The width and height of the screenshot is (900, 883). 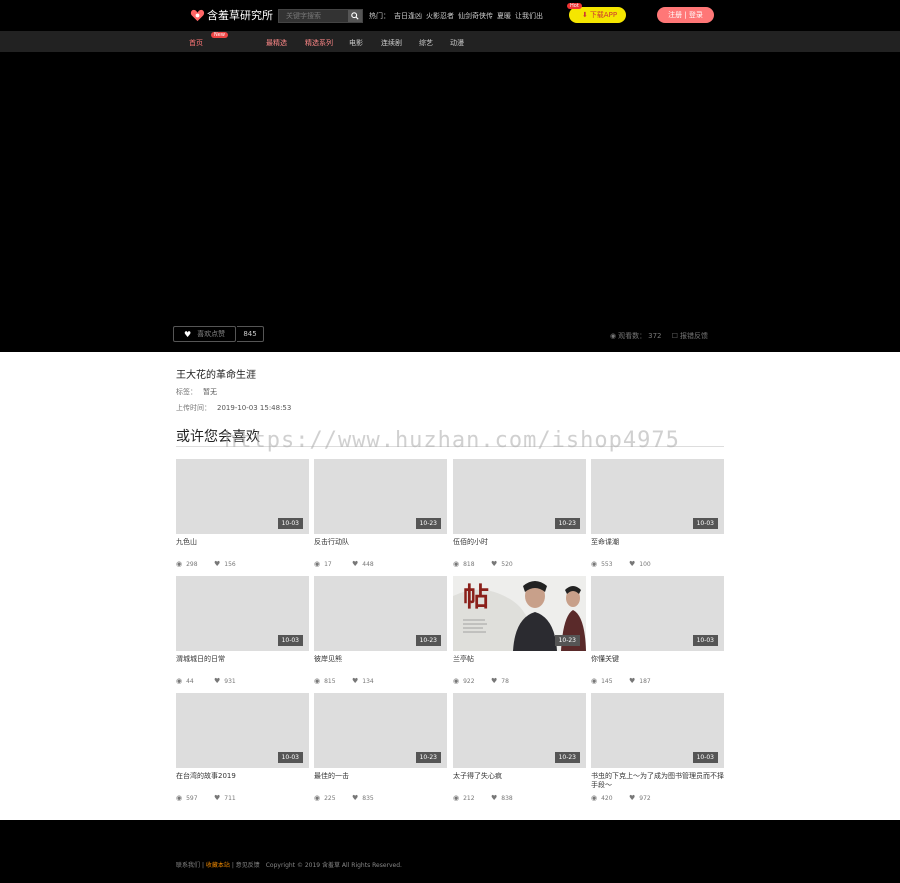 I want to click on date-badge: 10-23, so click(x=567, y=757).